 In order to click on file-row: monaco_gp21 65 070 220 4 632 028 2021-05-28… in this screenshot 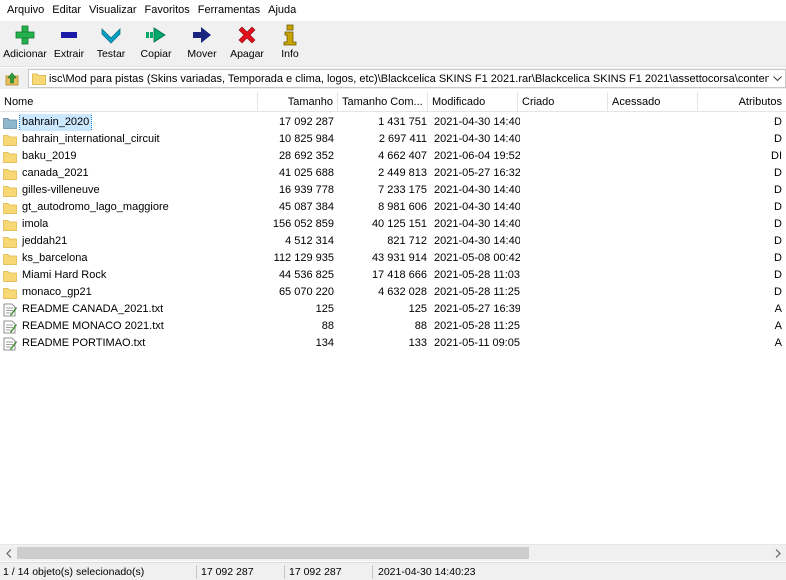, I will do `click(393, 292)`.